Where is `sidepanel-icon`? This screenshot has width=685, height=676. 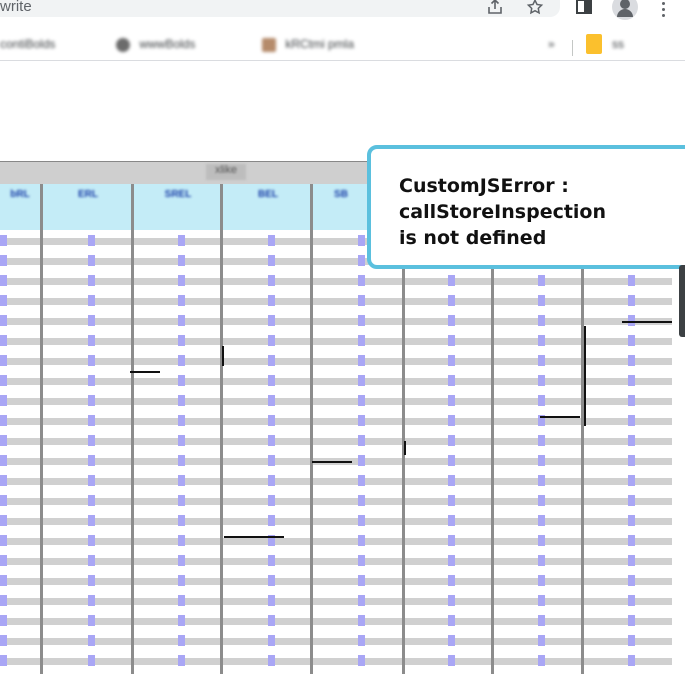
sidepanel-icon is located at coordinates (584, 9).